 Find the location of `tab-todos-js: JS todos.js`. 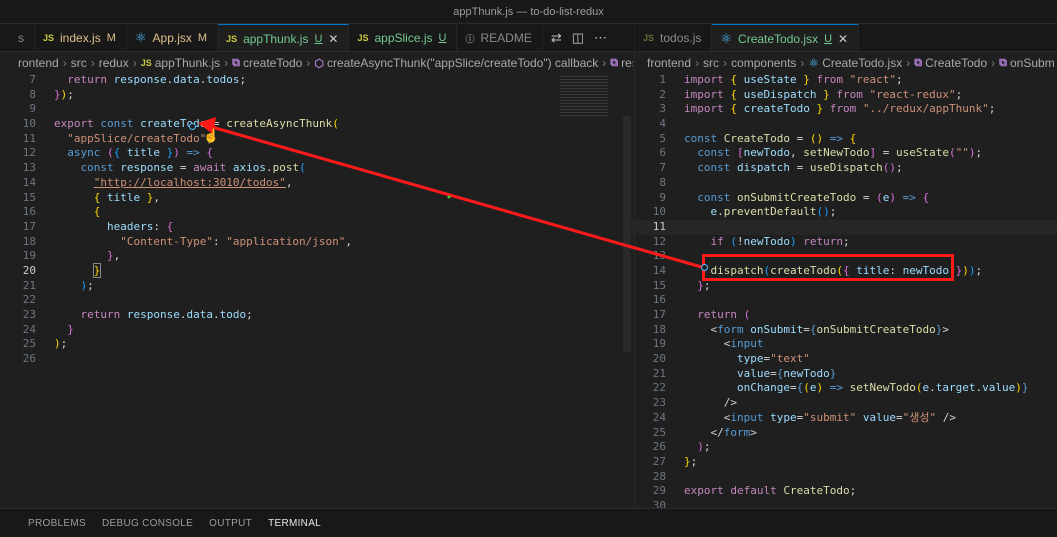

tab-todos-js: JS todos.js is located at coordinates (674, 37).